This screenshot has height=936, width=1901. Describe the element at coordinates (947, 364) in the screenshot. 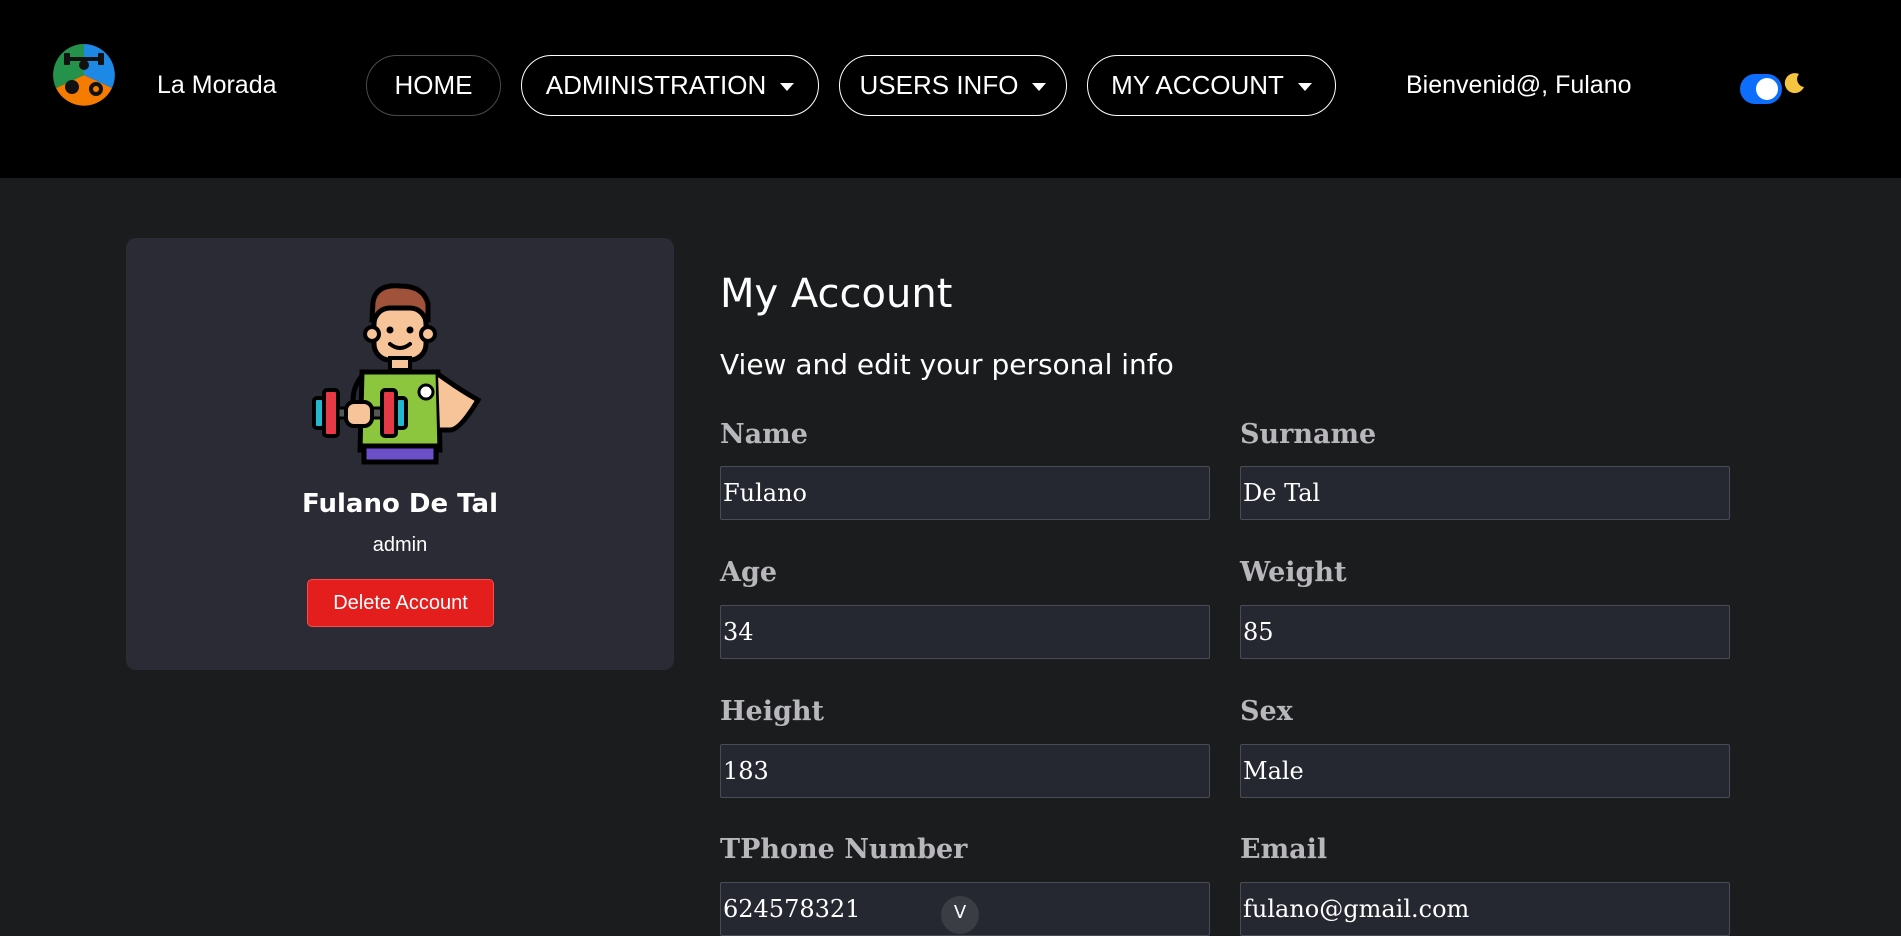

I see `page-subtitle: View and edit your personal info` at that location.